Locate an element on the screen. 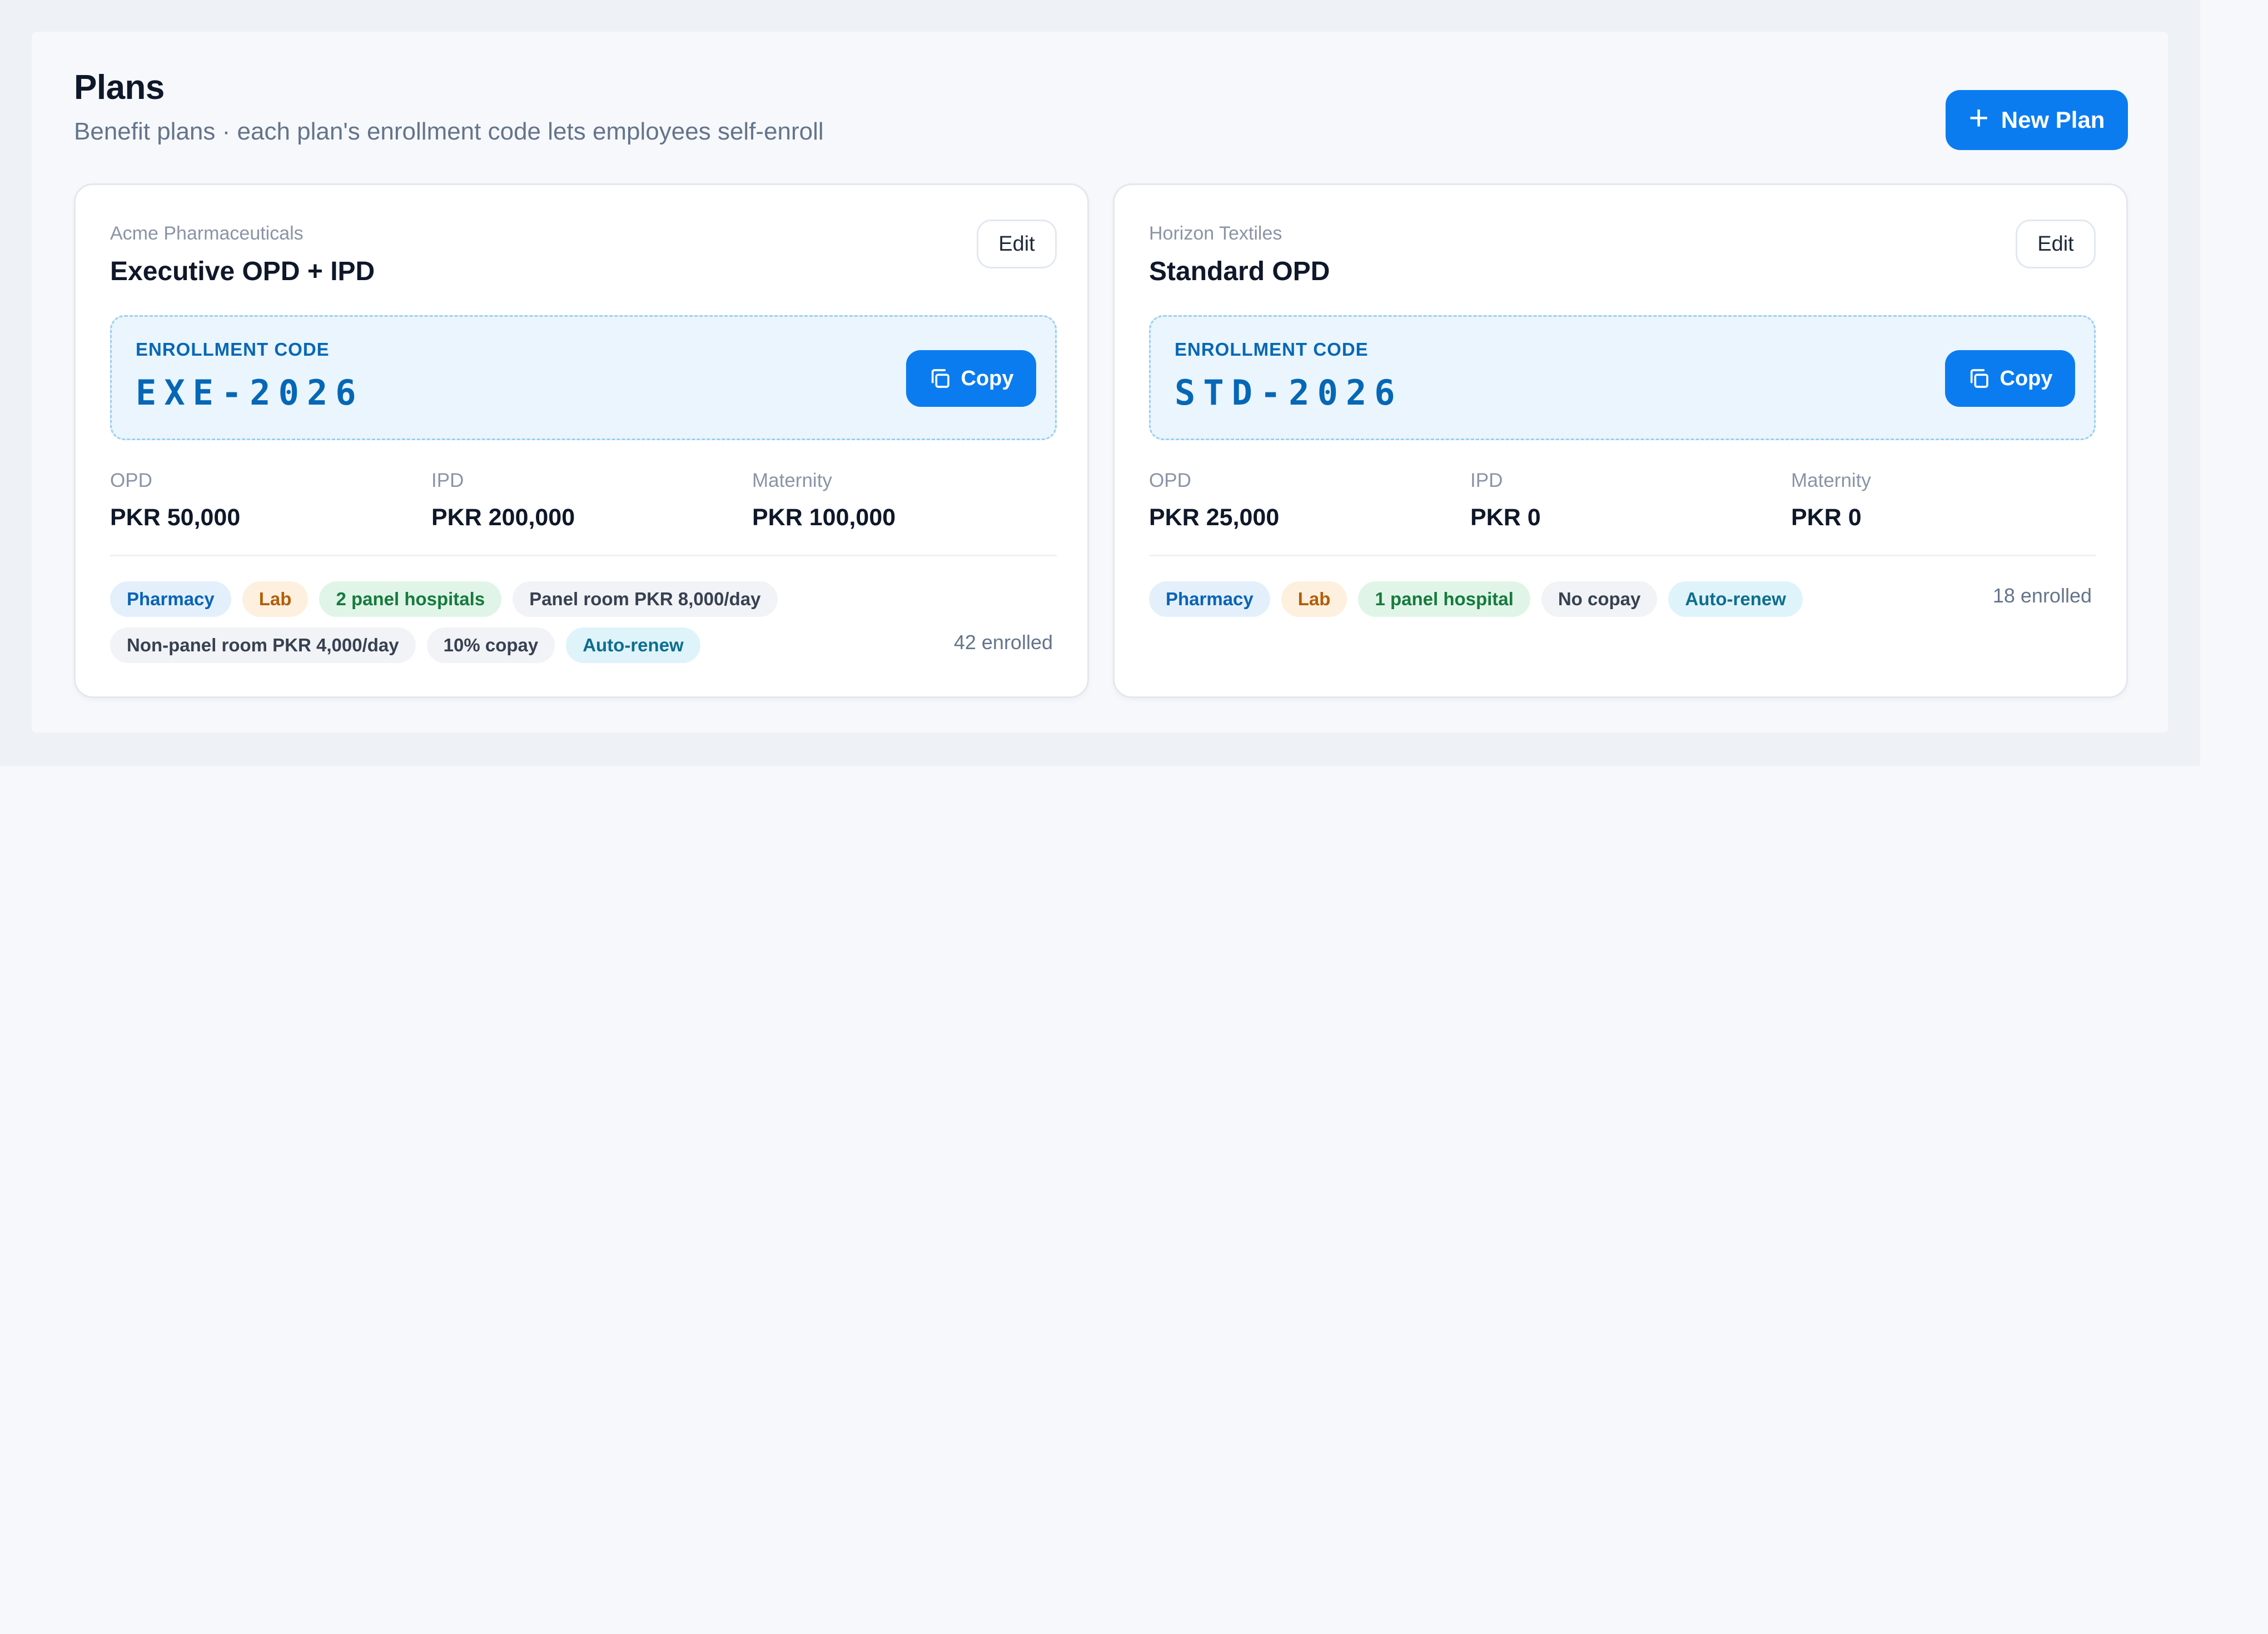  plan-name: Standard OPD is located at coordinates (1239, 272).